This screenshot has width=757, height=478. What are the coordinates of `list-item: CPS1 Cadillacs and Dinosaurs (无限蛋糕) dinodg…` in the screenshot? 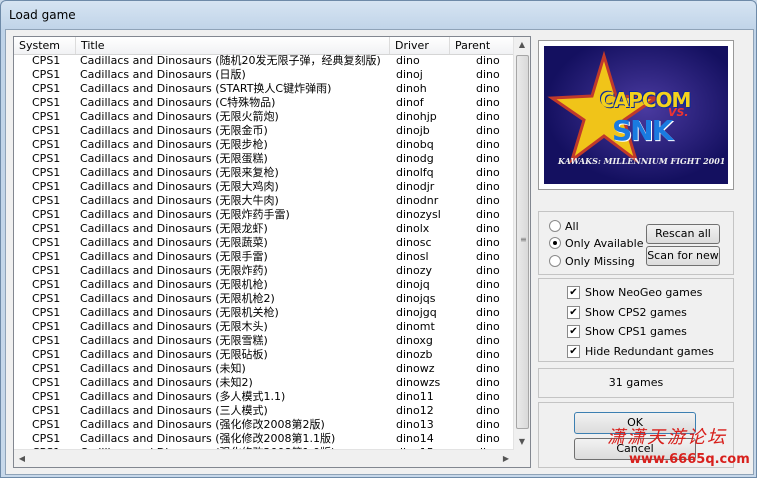 It's located at (264, 159).